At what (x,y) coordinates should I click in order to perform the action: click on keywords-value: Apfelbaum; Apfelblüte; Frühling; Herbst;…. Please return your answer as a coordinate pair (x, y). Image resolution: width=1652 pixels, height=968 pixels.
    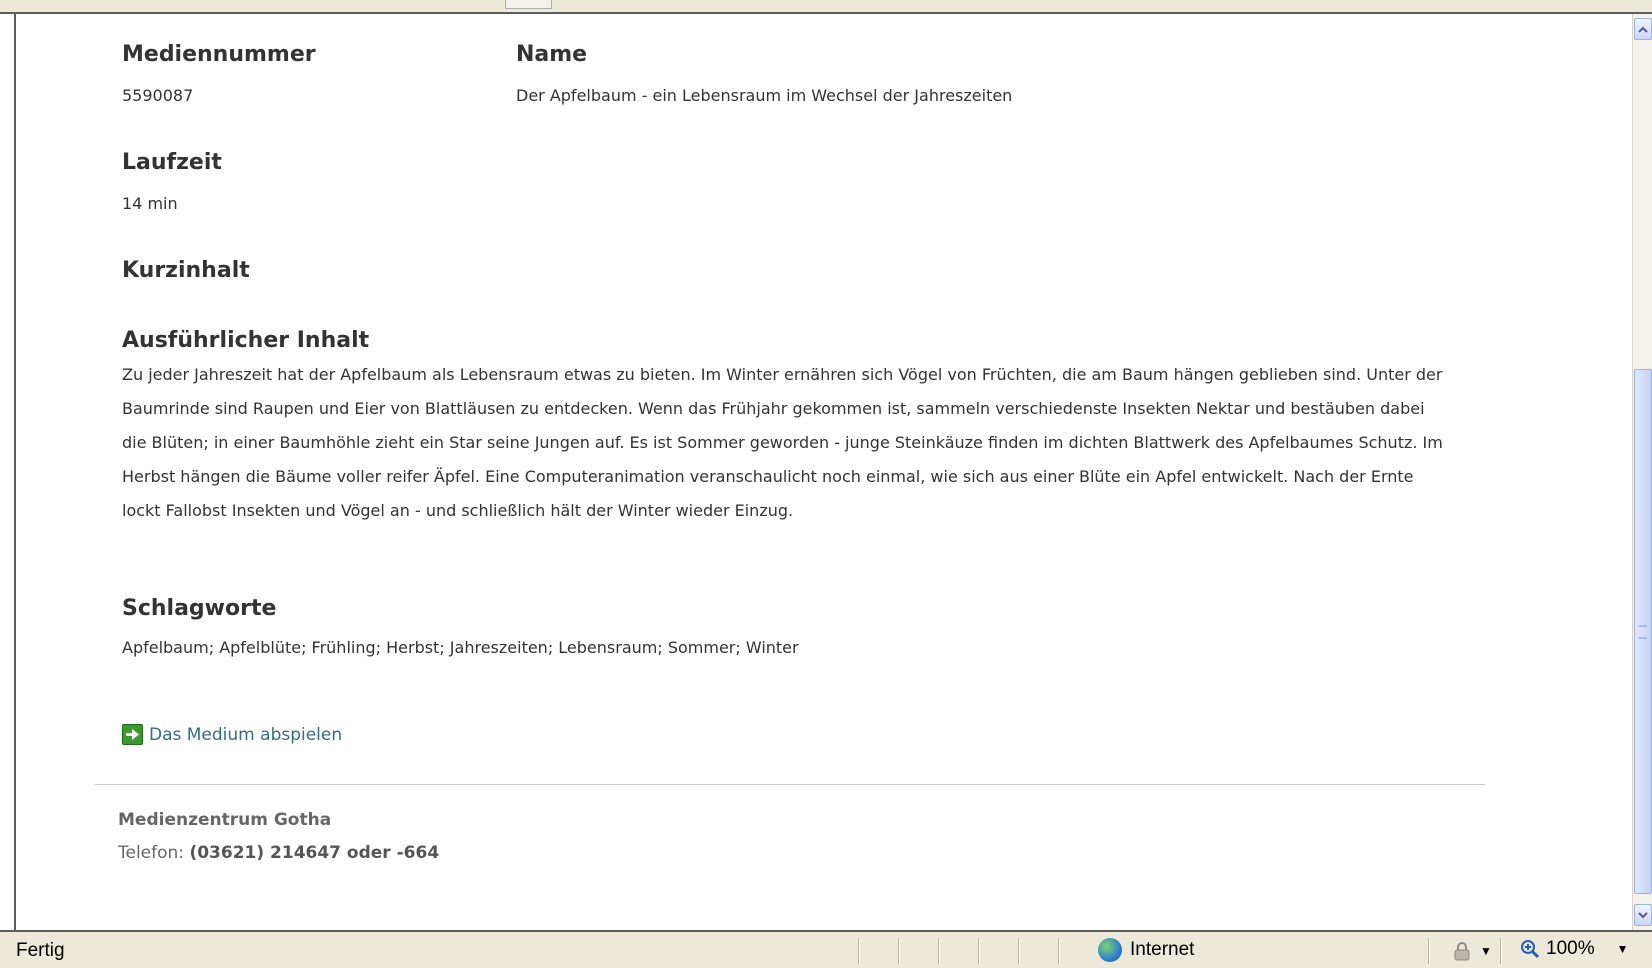
    Looking at the image, I should click on (460, 647).